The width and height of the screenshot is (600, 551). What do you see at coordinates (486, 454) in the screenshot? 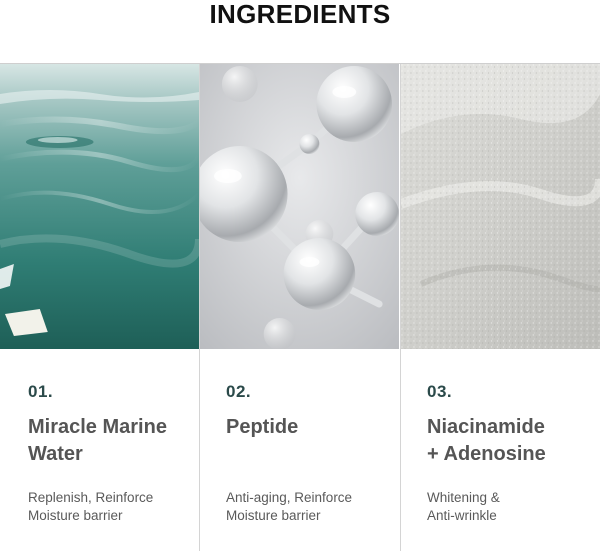
I see `ingredient-name-line: + Adenosine` at bounding box center [486, 454].